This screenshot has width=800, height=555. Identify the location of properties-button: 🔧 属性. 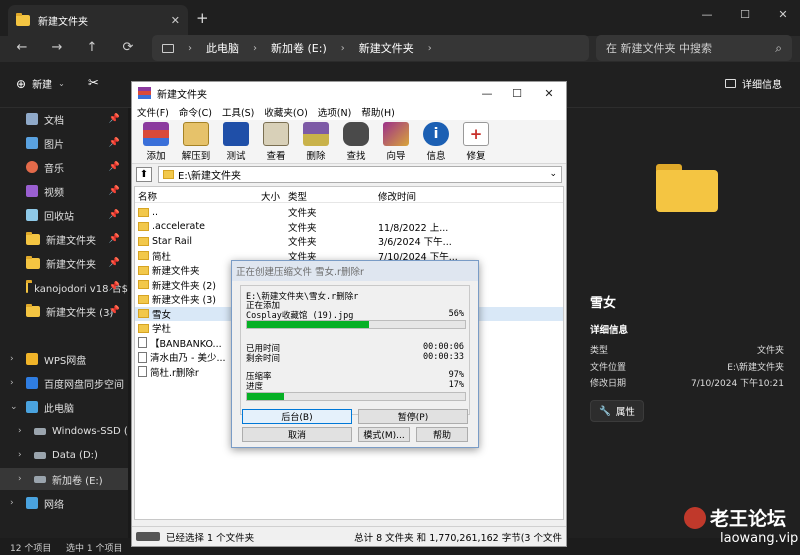
(617, 411).